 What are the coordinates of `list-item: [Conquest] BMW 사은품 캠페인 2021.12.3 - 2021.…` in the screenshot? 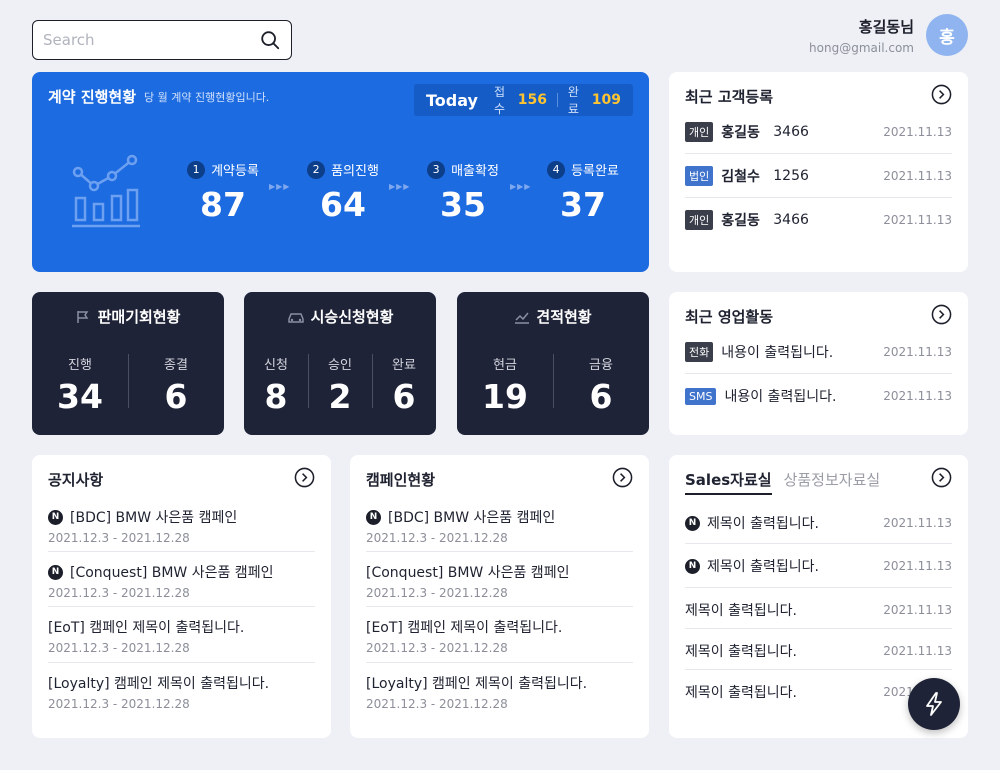 It's located at (499, 581).